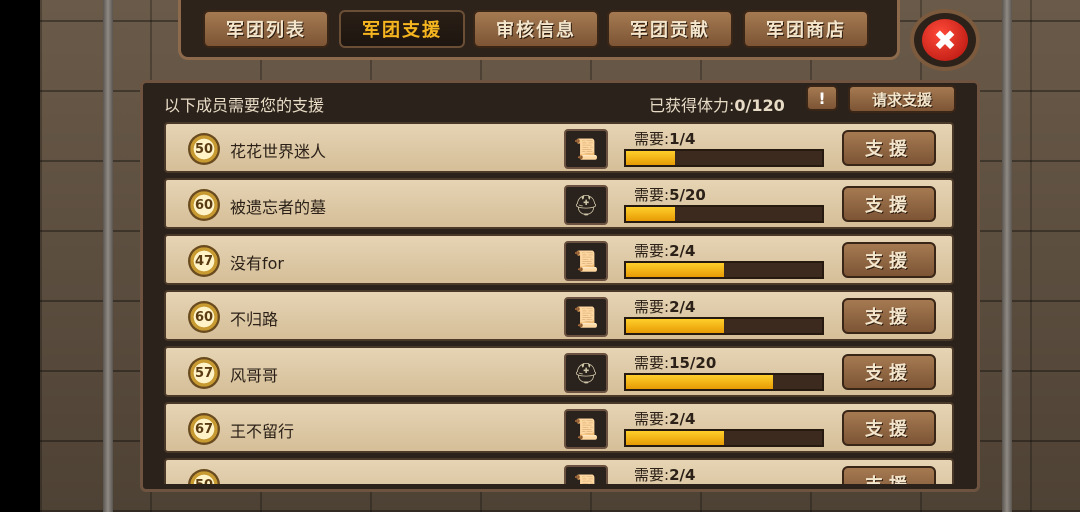 This screenshot has height=512, width=1080. What do you see at coordinates (670, 29) in the screenshot?
I see `tab-legion-contribution: 军团贡献` at bounding box center [670, 29].